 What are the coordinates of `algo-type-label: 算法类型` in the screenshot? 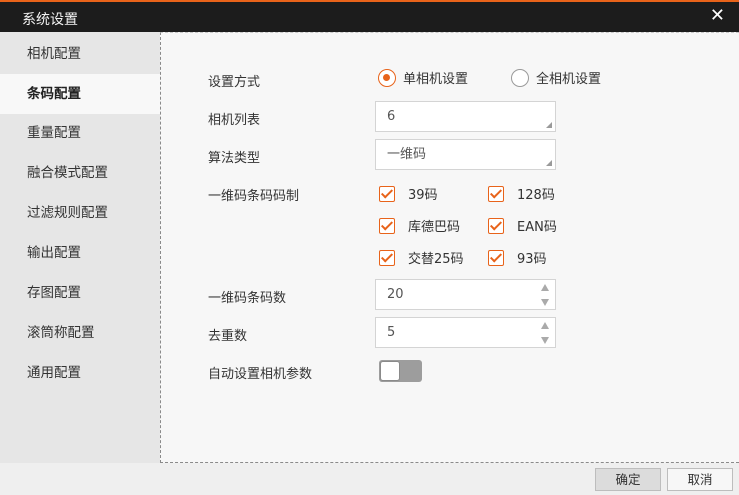 It's located at (234, 158).